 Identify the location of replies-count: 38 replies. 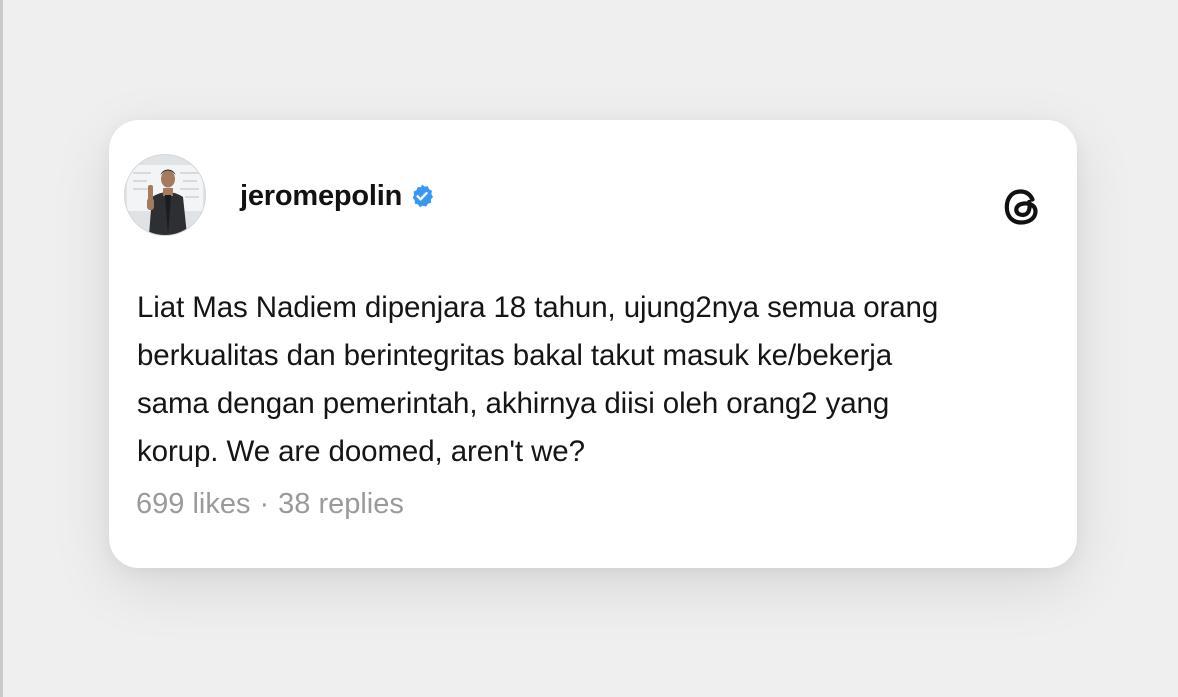
(341, 504).